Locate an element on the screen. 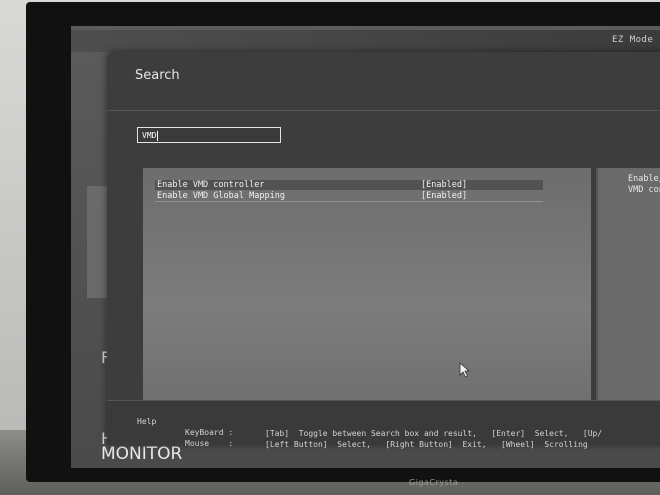 Image resolution: width=660 pixels, height=495 pixels. bios-top-bar: EZ Mode (F7) is located at coordinates (365, 41).